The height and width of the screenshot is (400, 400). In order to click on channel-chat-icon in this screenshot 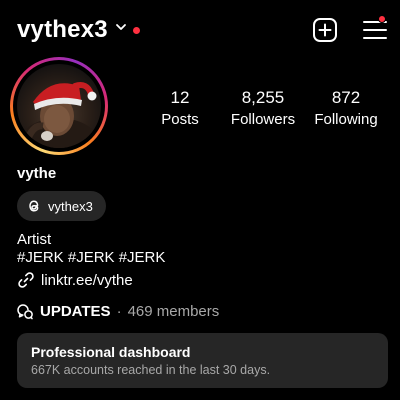, I will do `click(25, 312)`.